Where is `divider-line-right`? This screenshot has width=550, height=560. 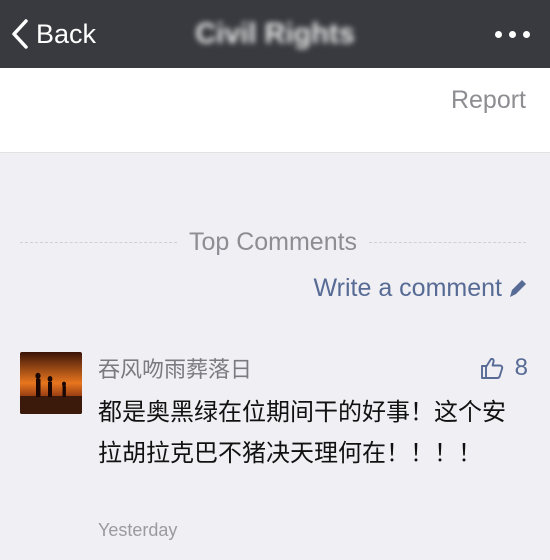 divider-line-right is located at coordinates (447, 242).